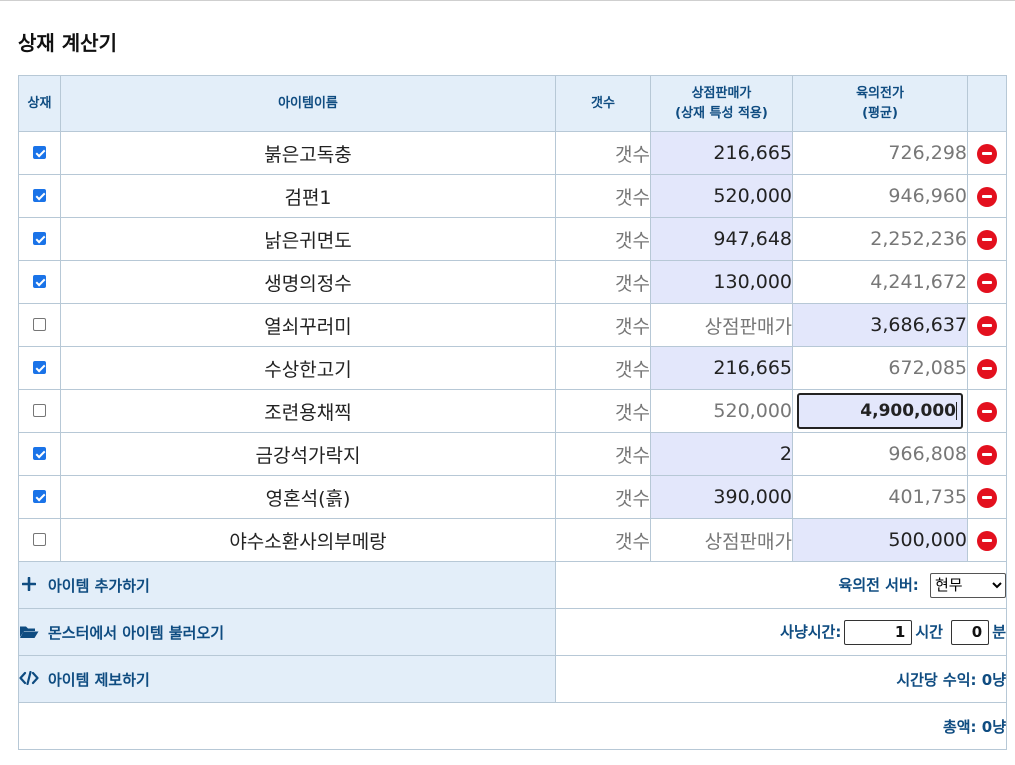  I want to click on table-header-row: 상재 아이템이름 갯수 상점판매가 (상재 특성 적용) 육의전가 (평균), so click(512, 103).